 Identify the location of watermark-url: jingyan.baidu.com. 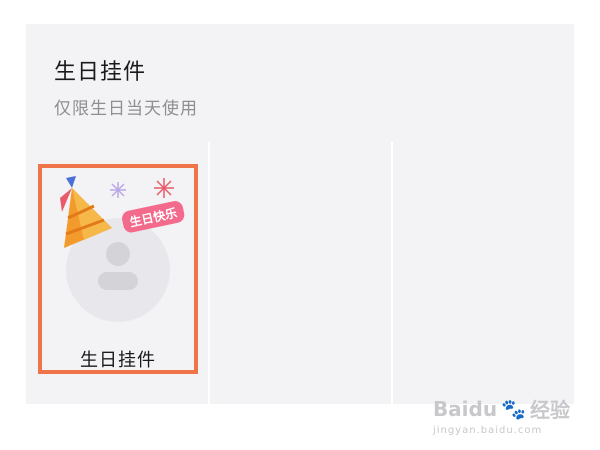
(487, 430).